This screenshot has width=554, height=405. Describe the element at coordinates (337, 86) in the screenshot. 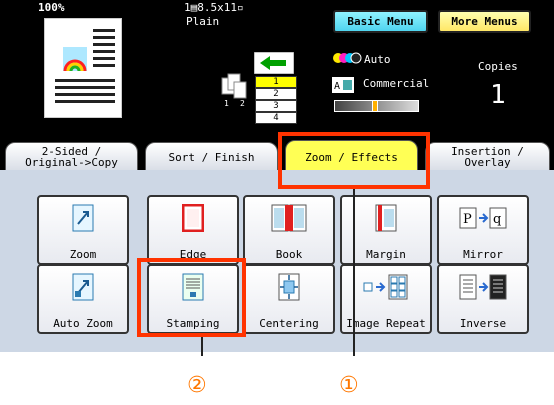

I see `svg-text: A` at that location.